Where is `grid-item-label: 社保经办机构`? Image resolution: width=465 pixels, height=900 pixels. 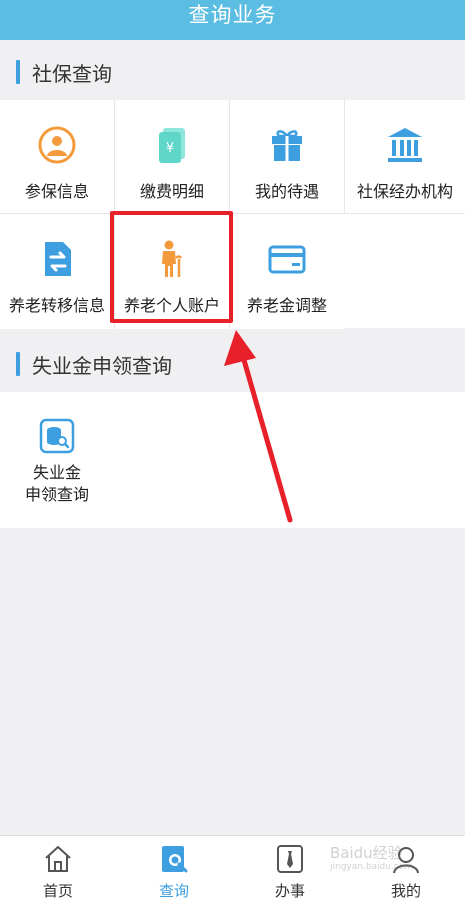 grid-item-label: 社保经办机构 is located at coordinates (404, 191).